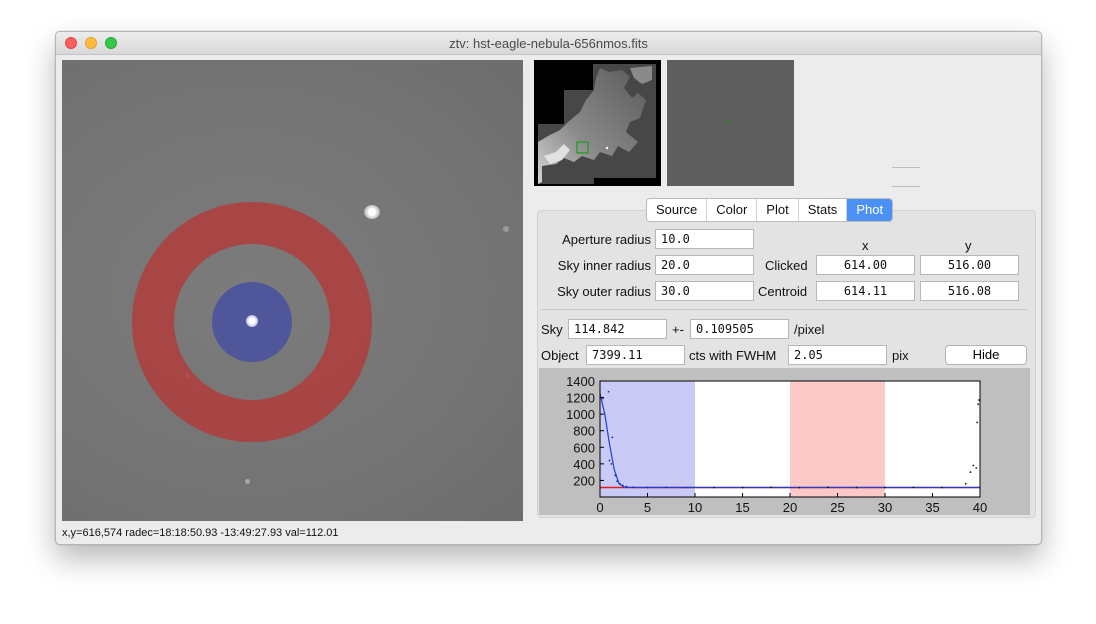 The height and width of the screenshot is (624, 1096). I want to click on crosshair-icon: ×, so click(728, 123).